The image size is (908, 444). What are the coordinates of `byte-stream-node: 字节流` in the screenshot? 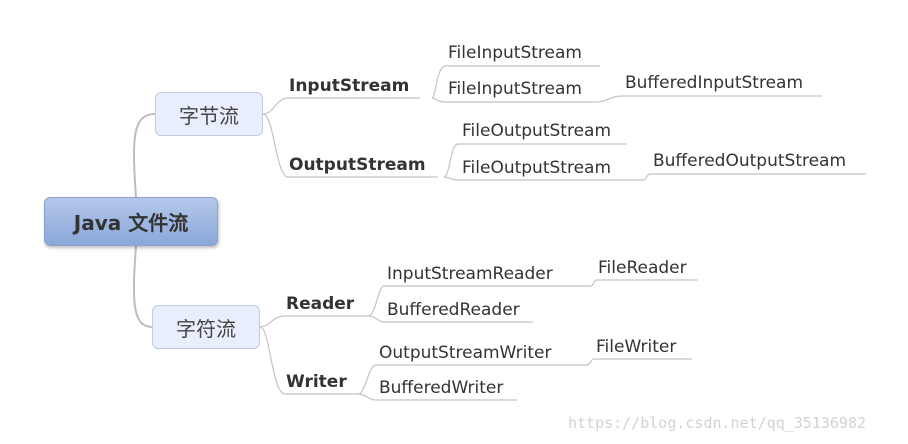 It's located at (209, 114).